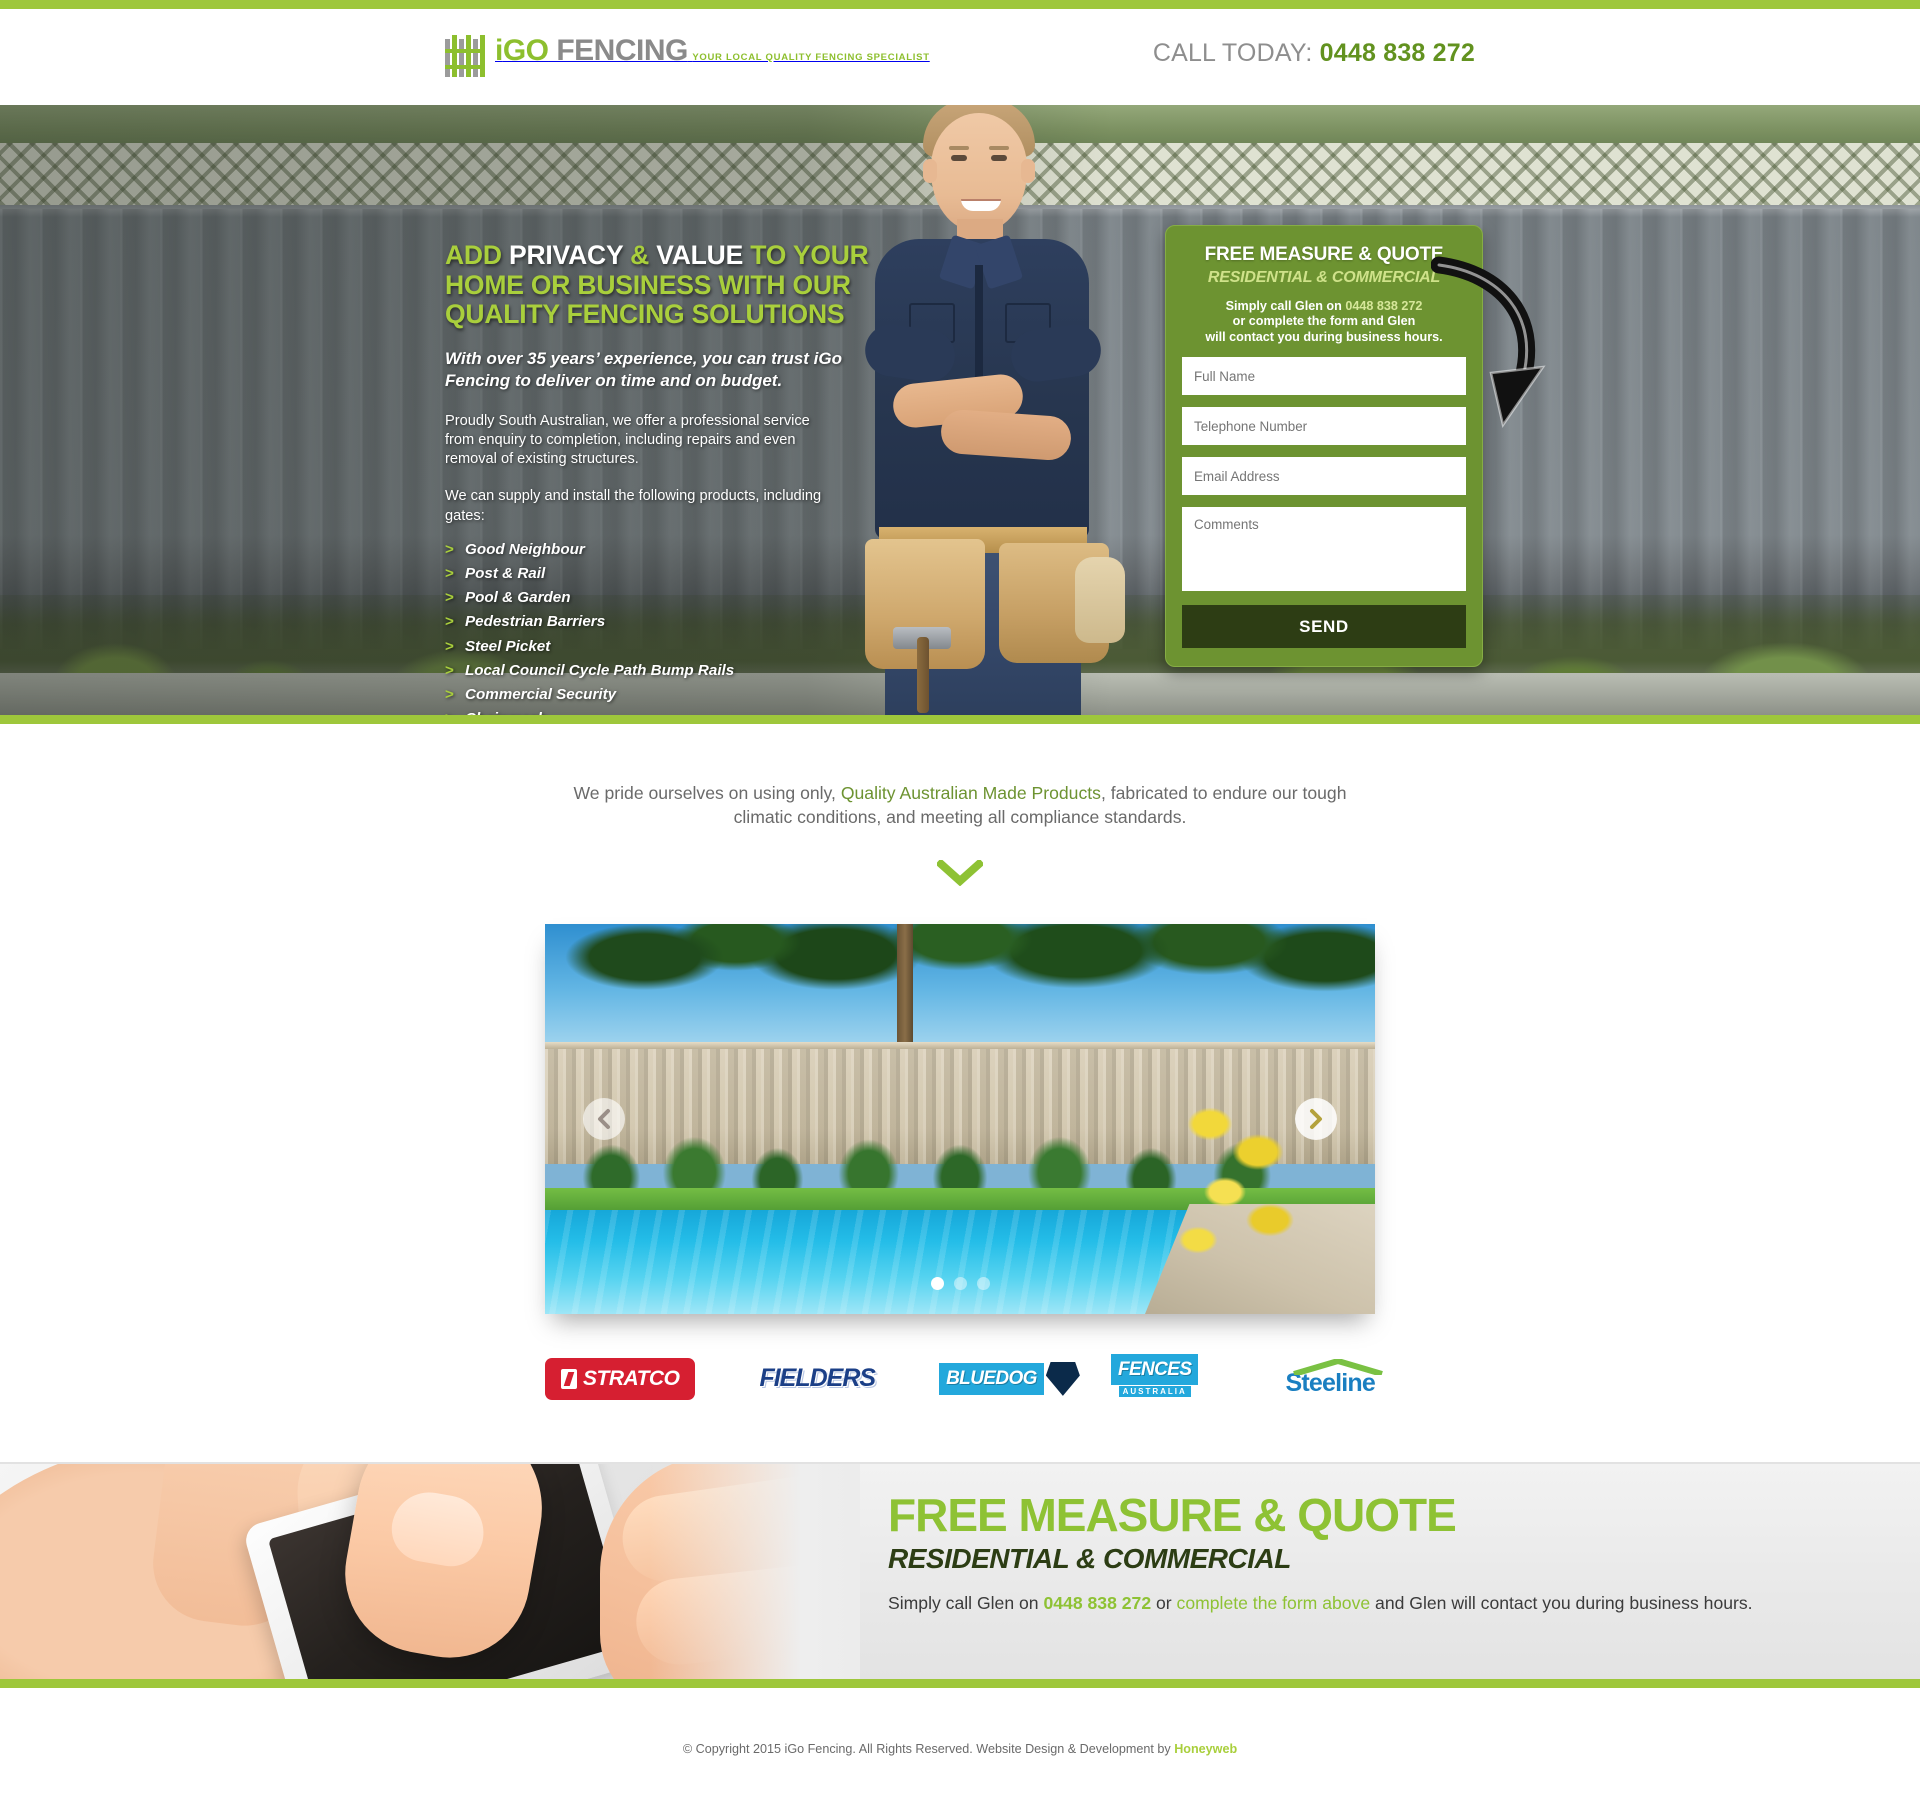 The width and height of the screenshot is (1920, 1810). Describe the element at coordinates (675, 713) in the screenshot. I see `list-item: Chainmesh` at that location.